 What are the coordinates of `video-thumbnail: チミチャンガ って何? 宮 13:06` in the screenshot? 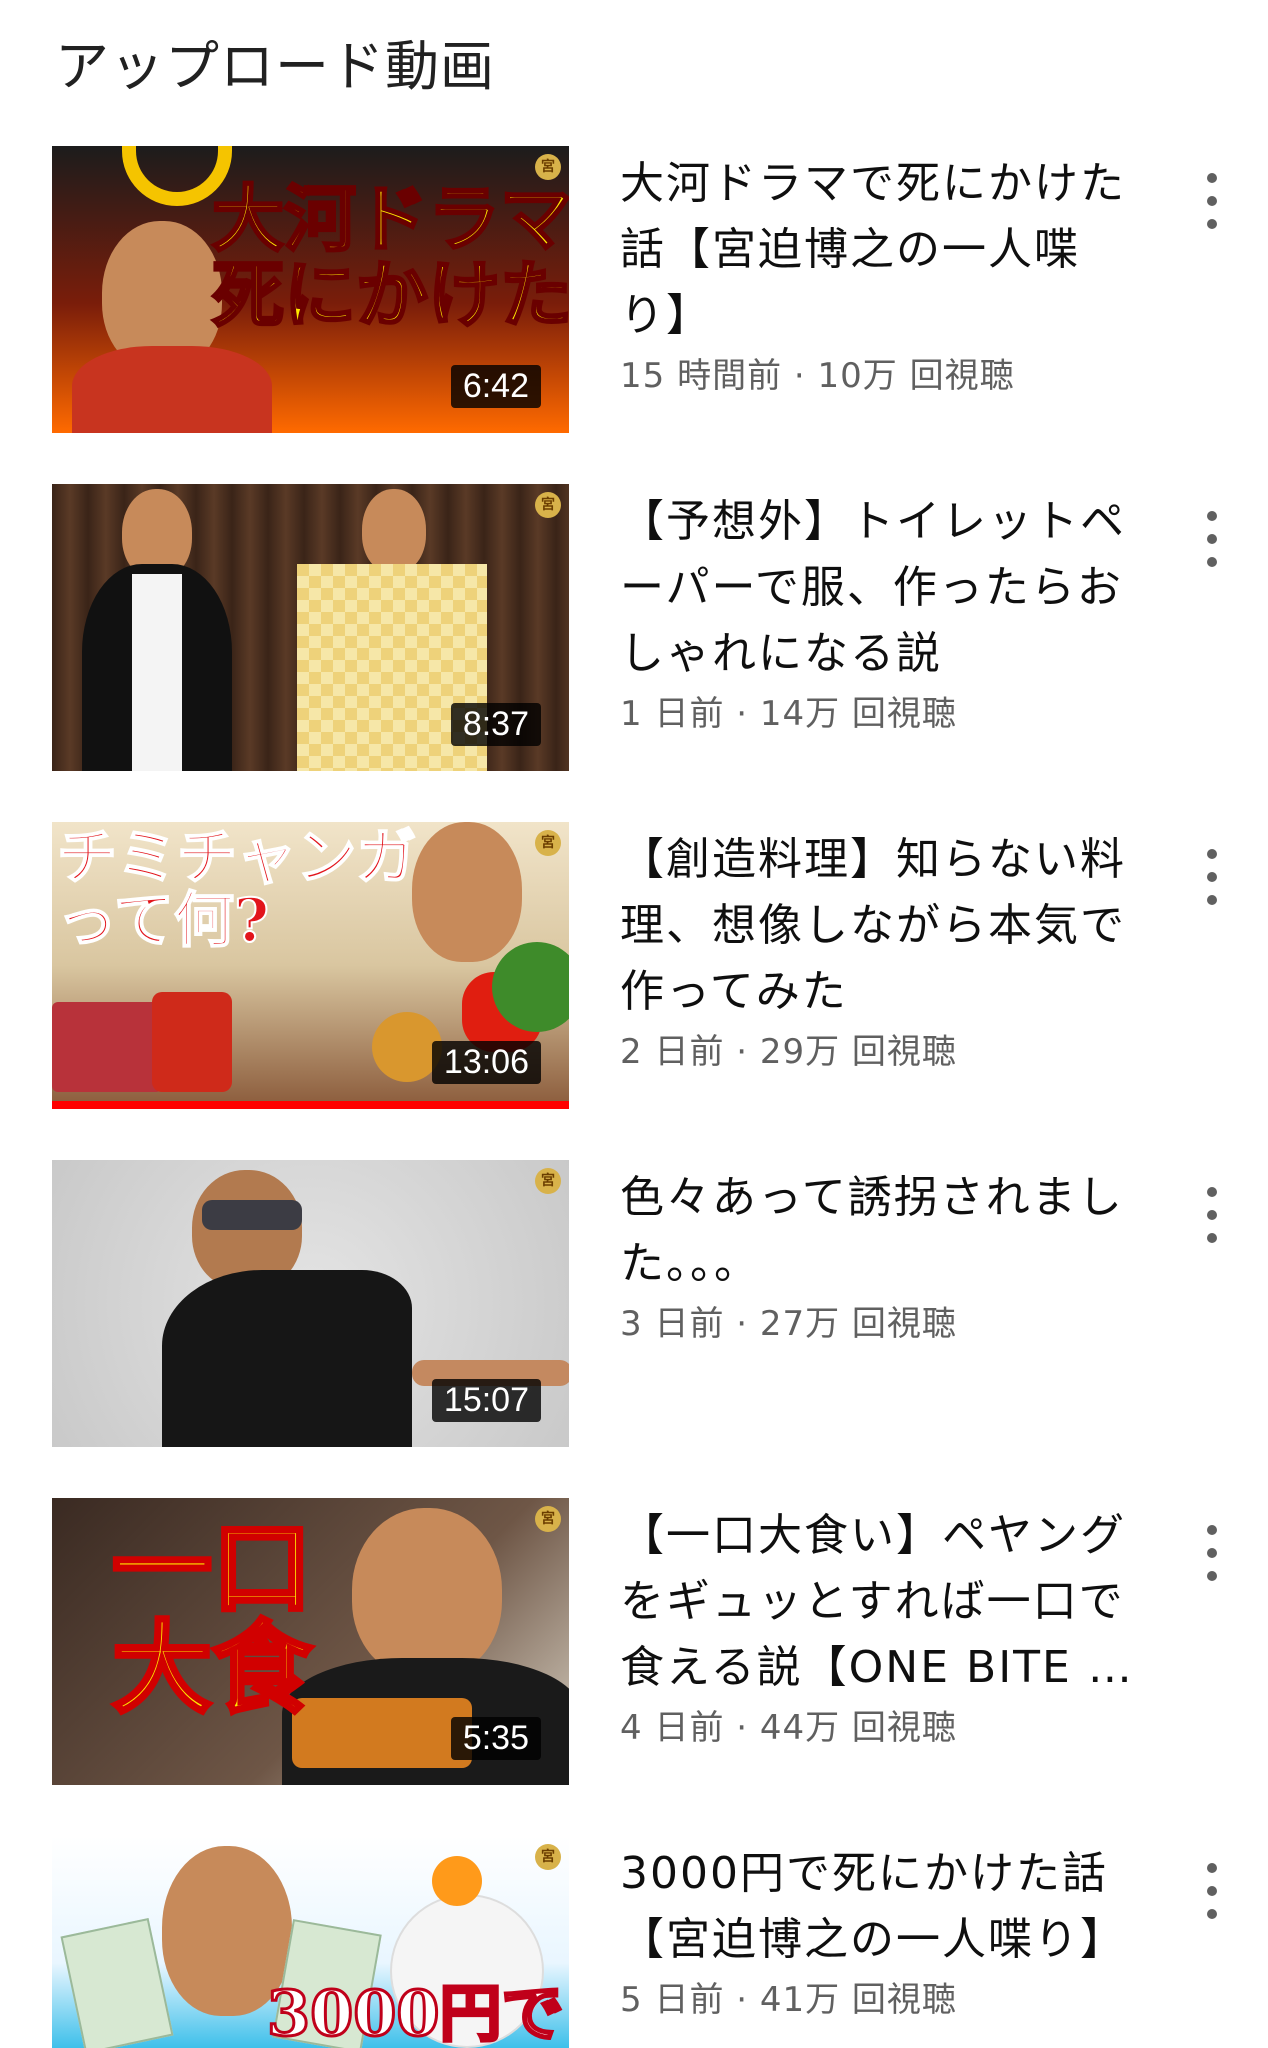 It's located at (310, 965).